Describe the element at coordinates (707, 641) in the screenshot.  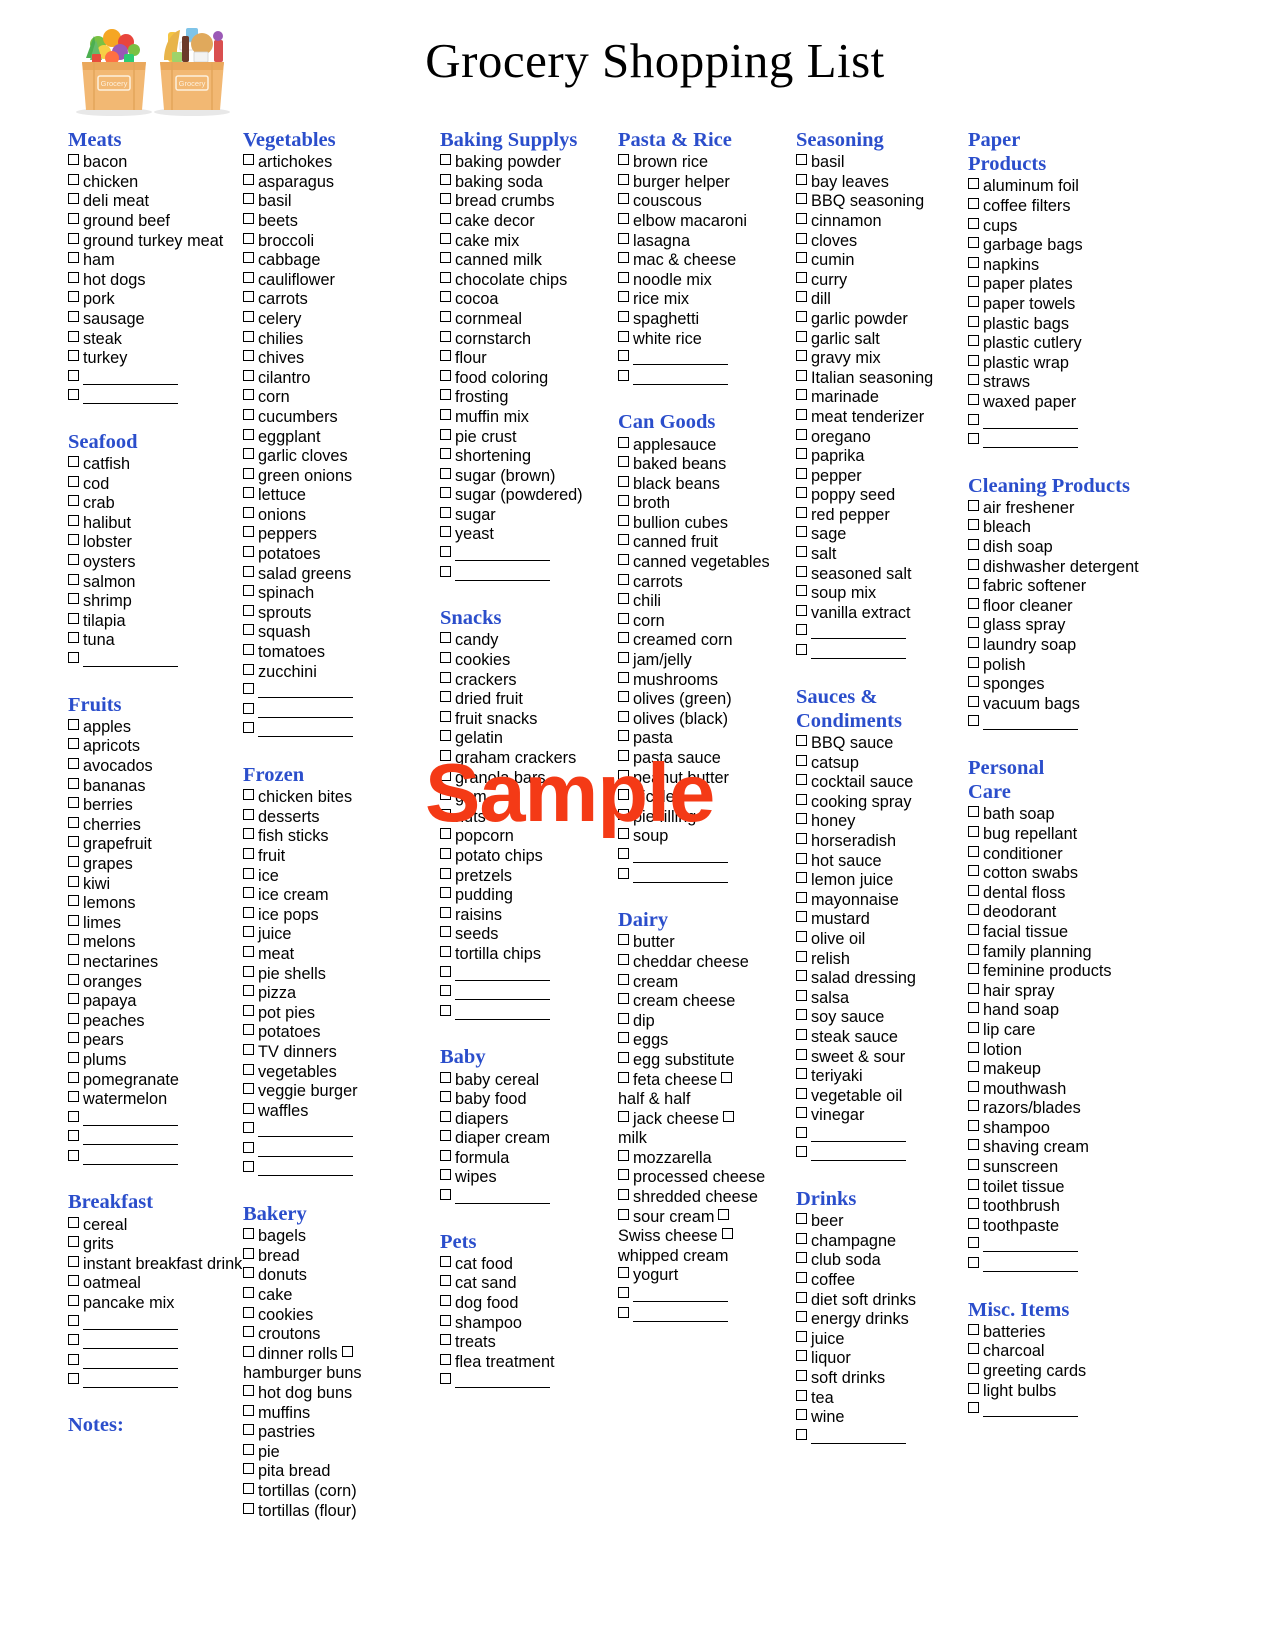
I see `checklist-item: creamed corn` at that location.